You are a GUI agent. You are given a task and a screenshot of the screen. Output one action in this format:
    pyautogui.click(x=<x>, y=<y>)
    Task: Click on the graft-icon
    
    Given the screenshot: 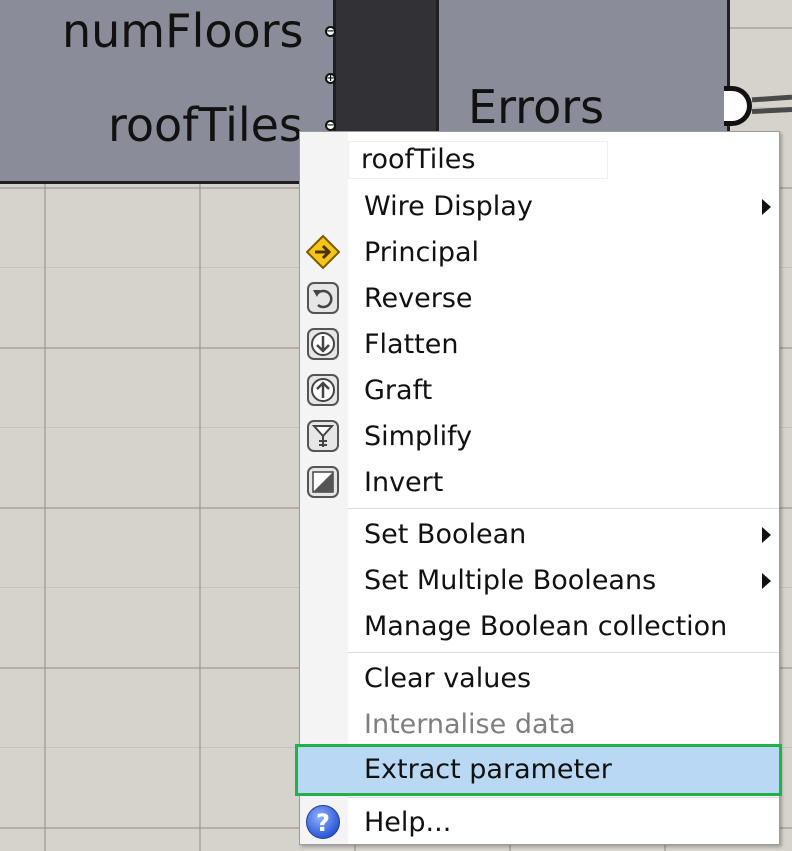 What is the action you would take?
    pyautogui.click(x=323, y=390)
    